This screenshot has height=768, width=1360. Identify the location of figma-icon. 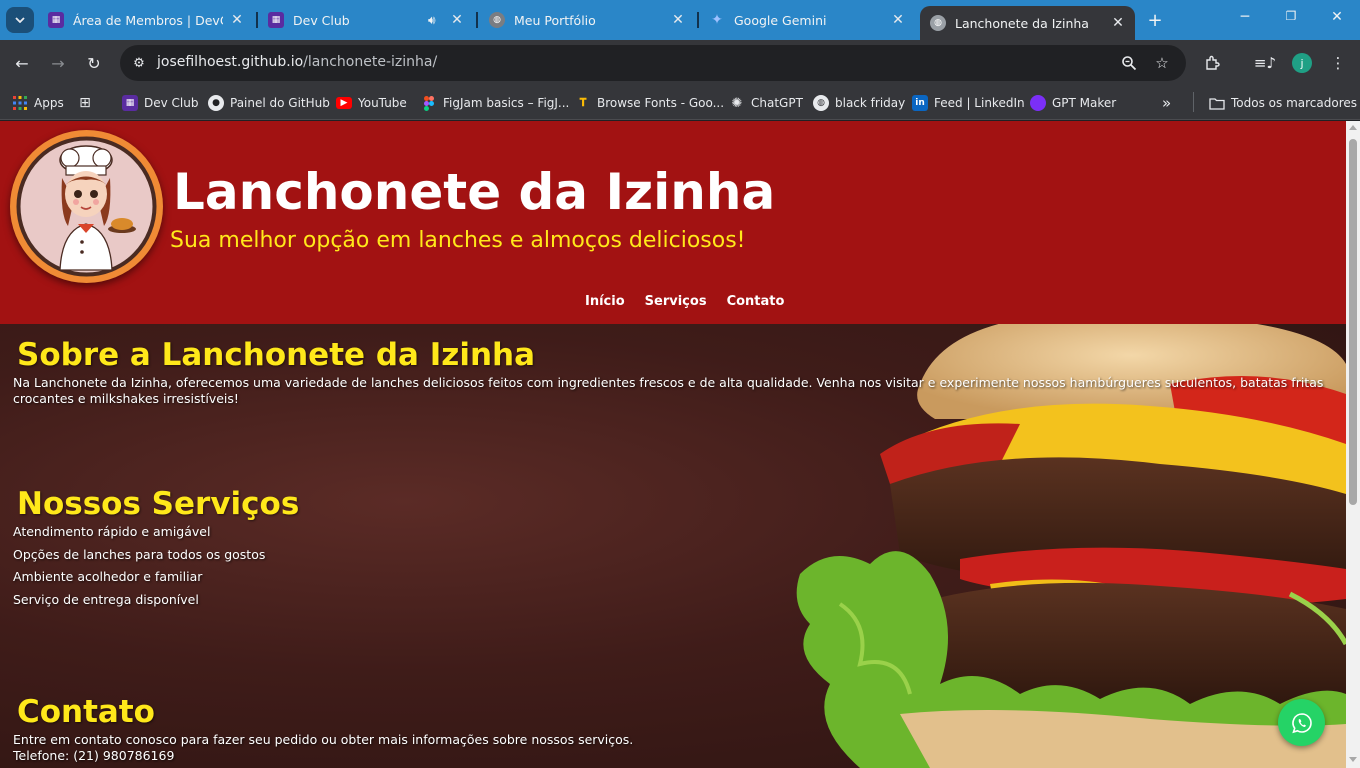
(429, 103).